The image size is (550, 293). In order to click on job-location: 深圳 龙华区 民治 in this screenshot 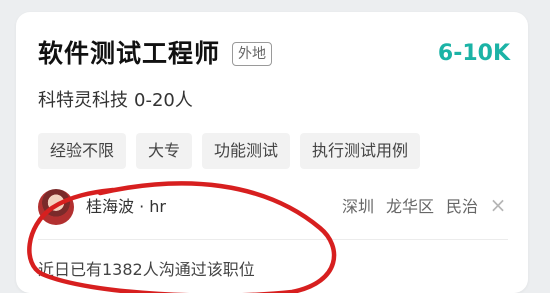, I will do `click(410, 207)`.